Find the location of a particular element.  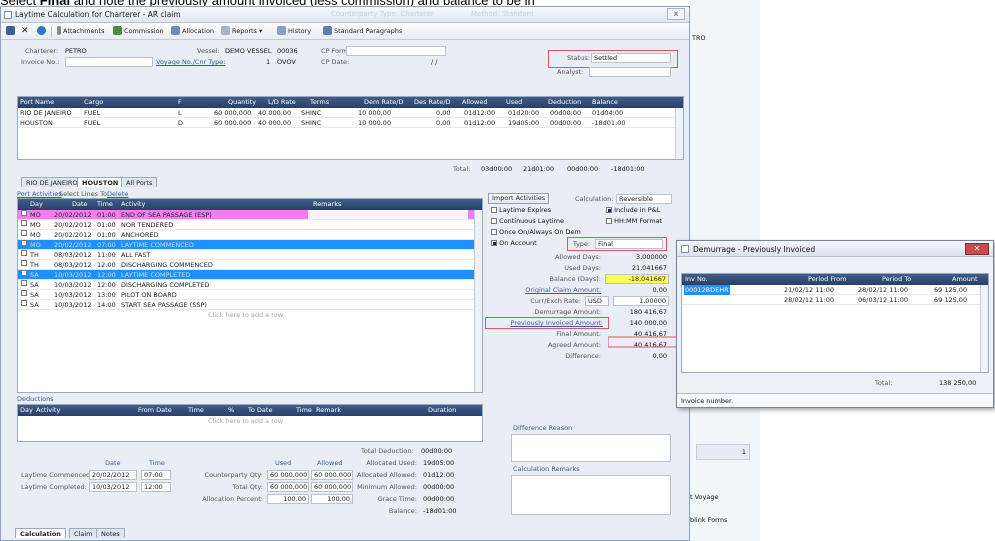

hhmm-format-checkbox: HH:MM Format is located at coordinates (634, 221).